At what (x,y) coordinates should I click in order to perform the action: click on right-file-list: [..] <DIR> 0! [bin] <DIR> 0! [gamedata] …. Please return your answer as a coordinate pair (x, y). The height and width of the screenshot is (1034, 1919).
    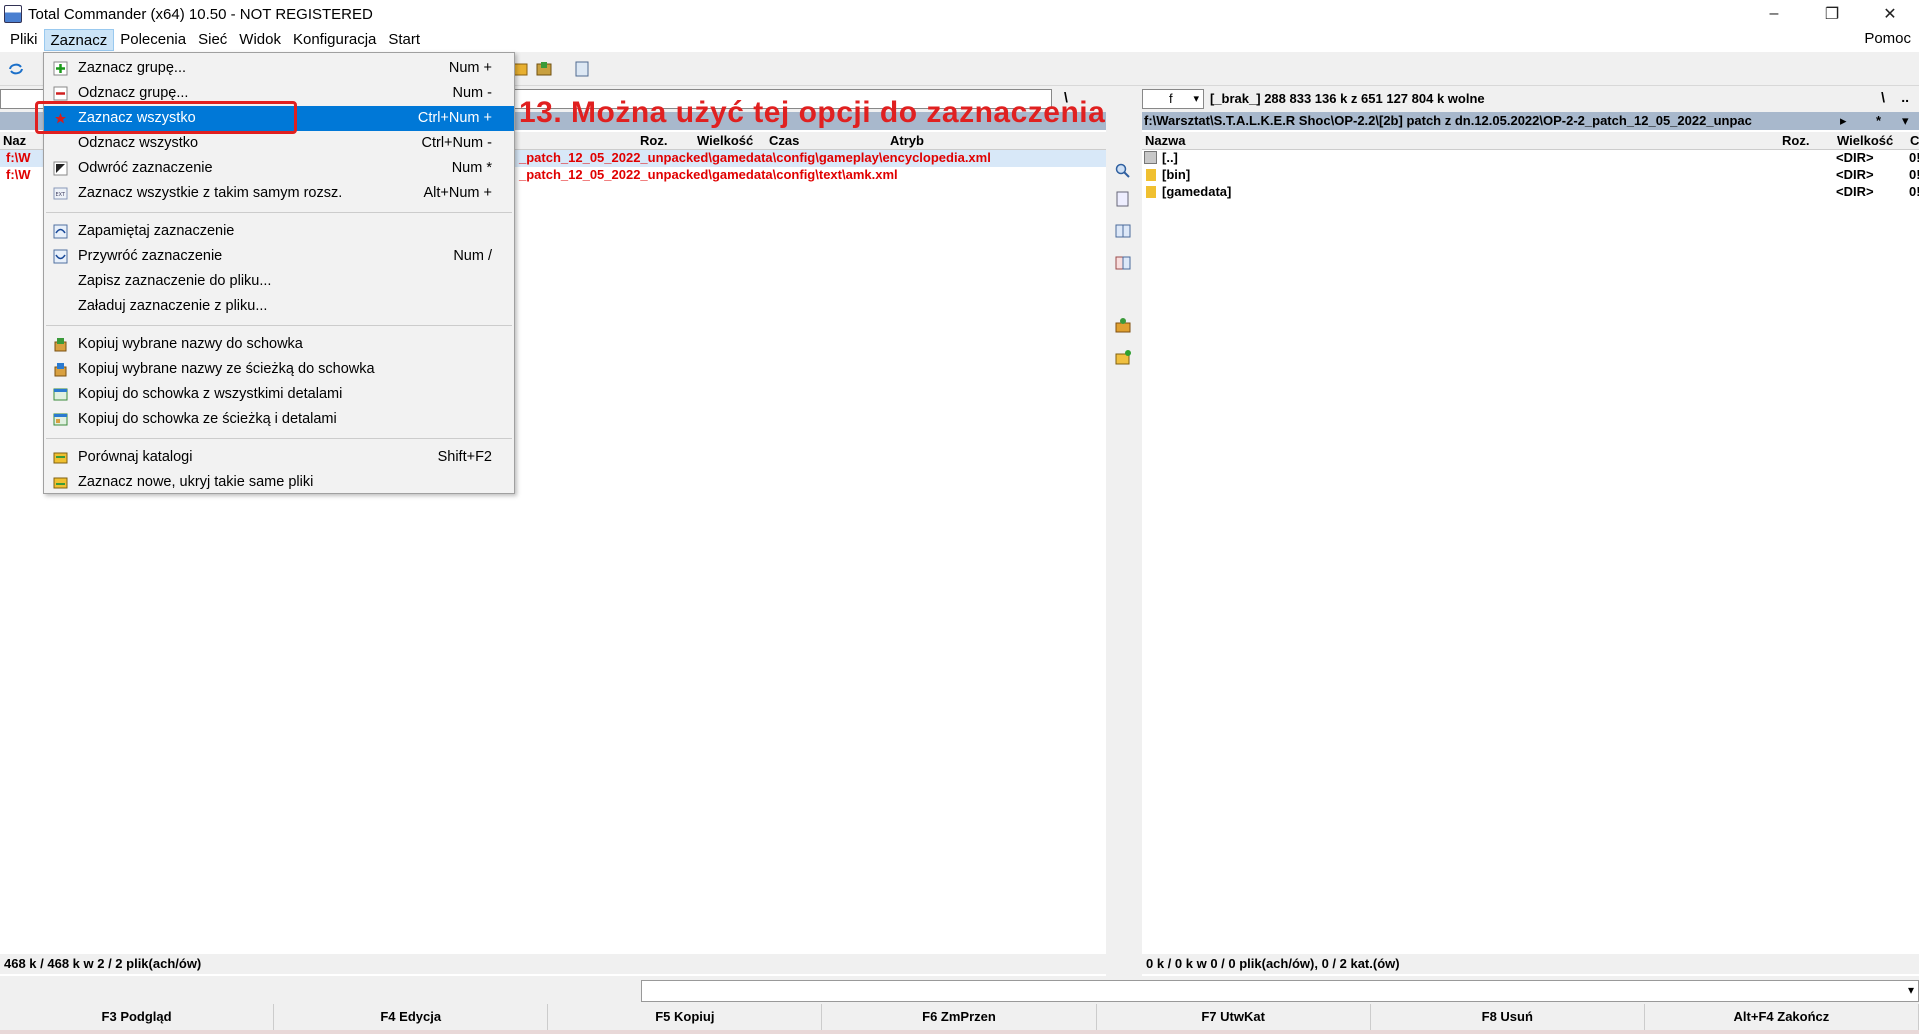
    Looking at the image, I should click on (1530, 175).